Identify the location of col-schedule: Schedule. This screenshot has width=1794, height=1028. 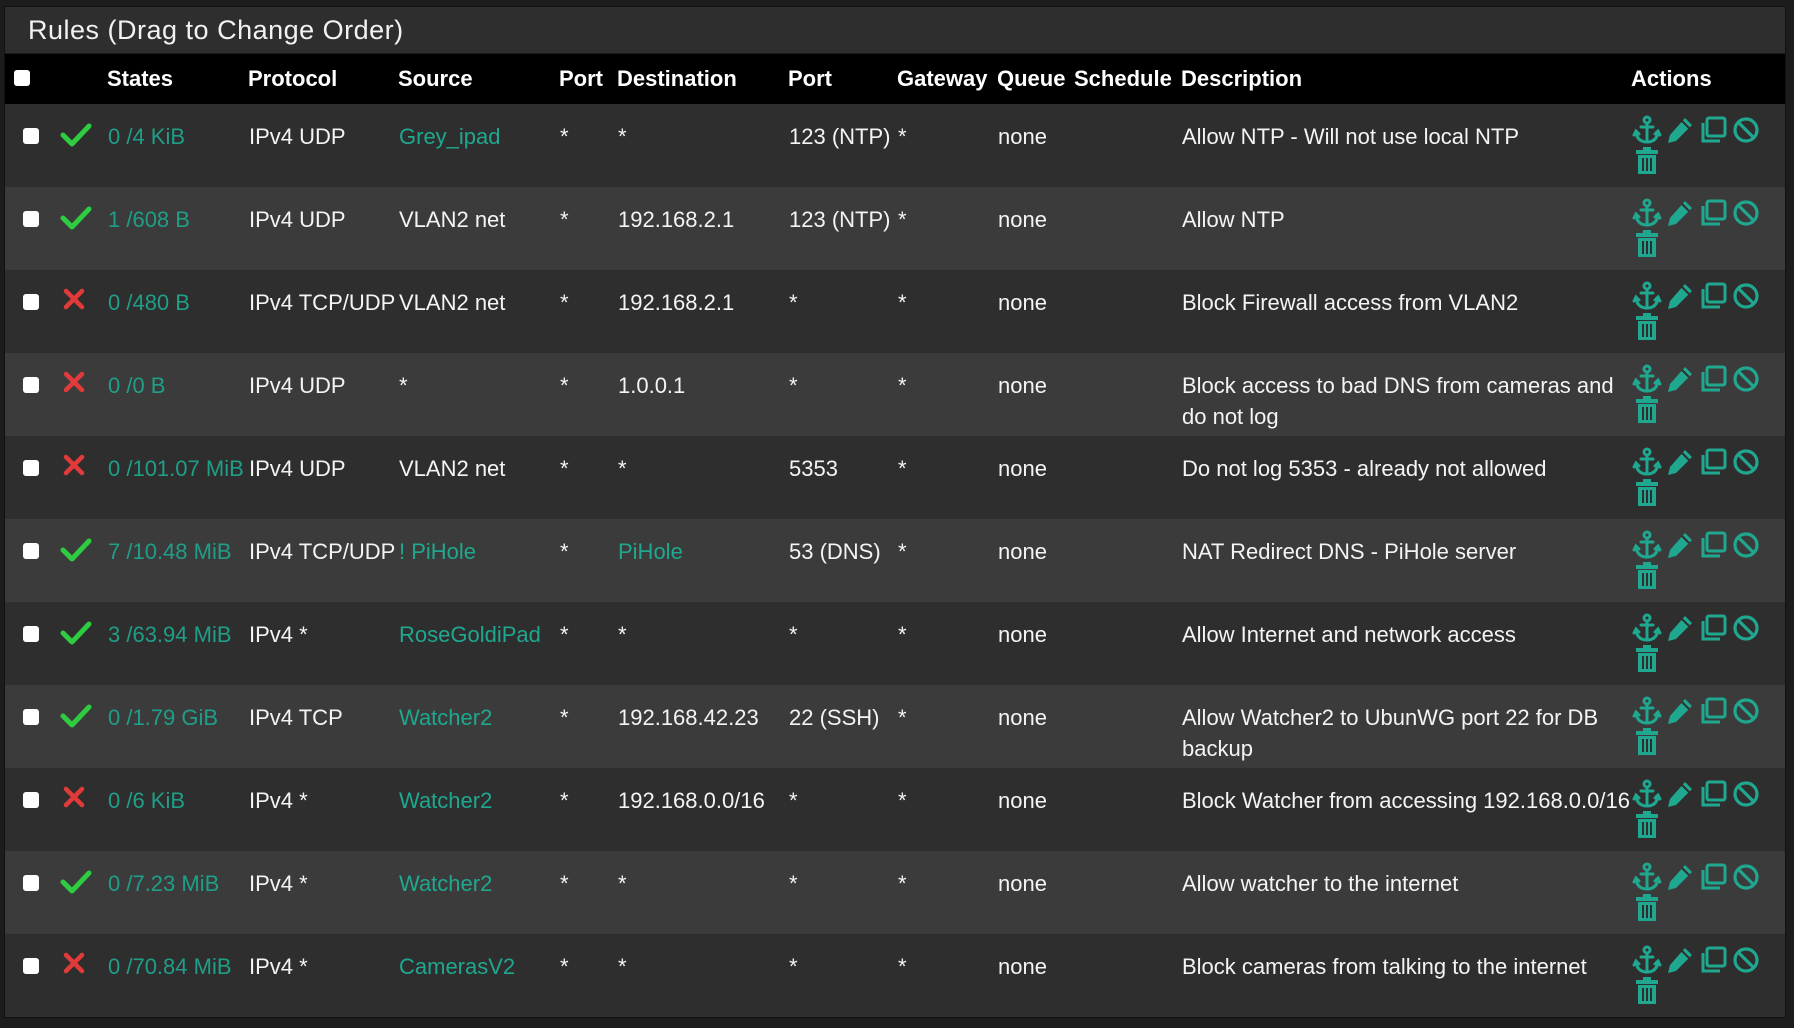
(1127, 79).